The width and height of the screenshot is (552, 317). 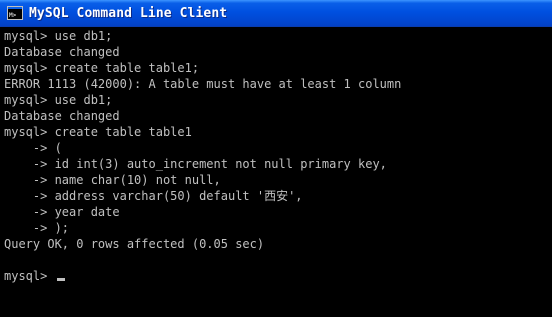 I want to click on console-line: mysql> create table table1, so click(x=98, y=132).